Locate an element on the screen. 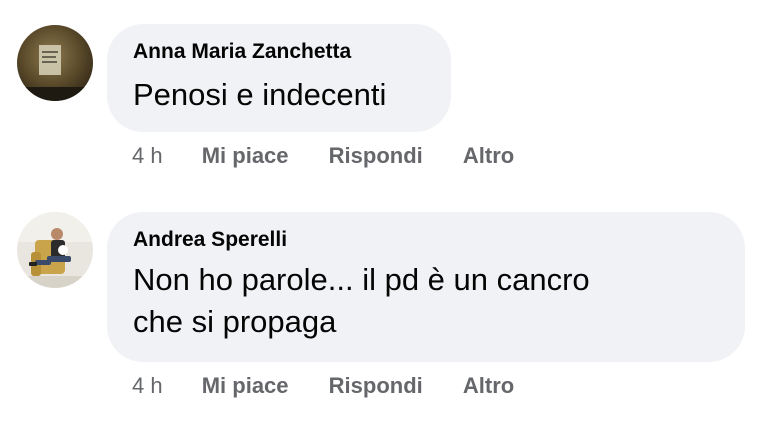 This screenshot has height=426, width=766. comment-author: Andrea Sperelli is located at coordinates (426, 240).